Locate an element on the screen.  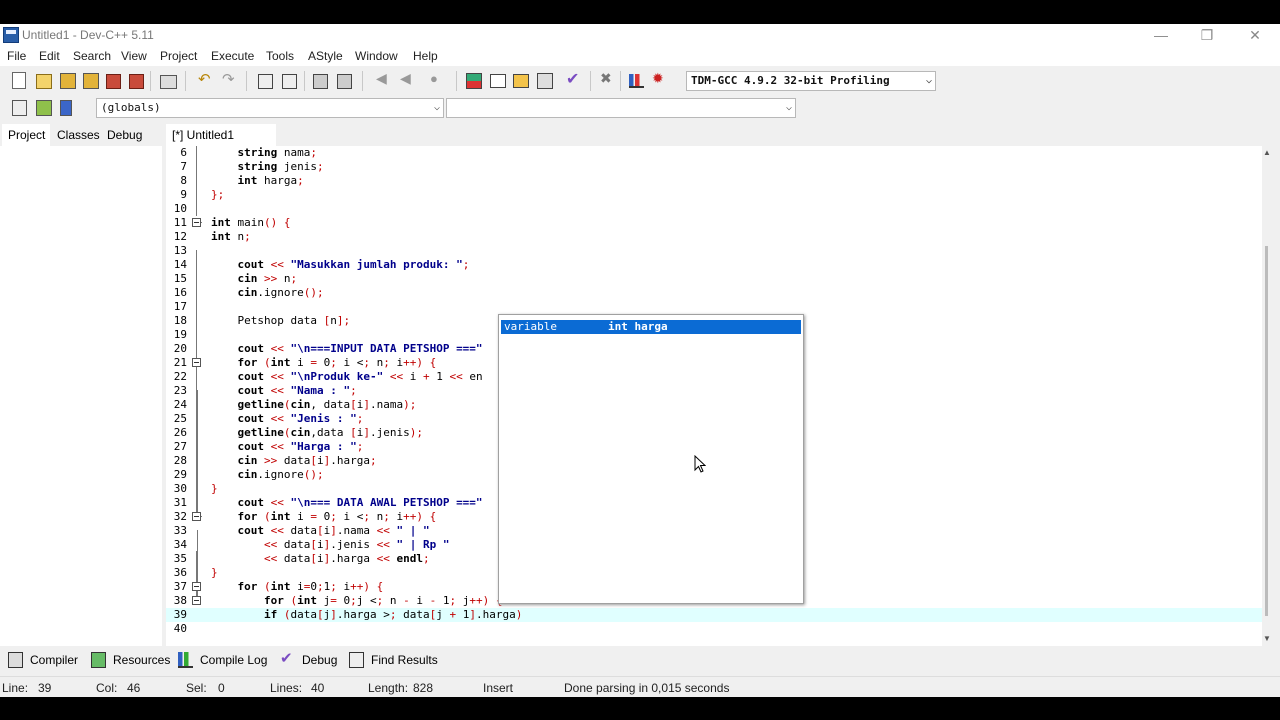
indent-right-icon: ◀ is located at coordinates (409, 79).